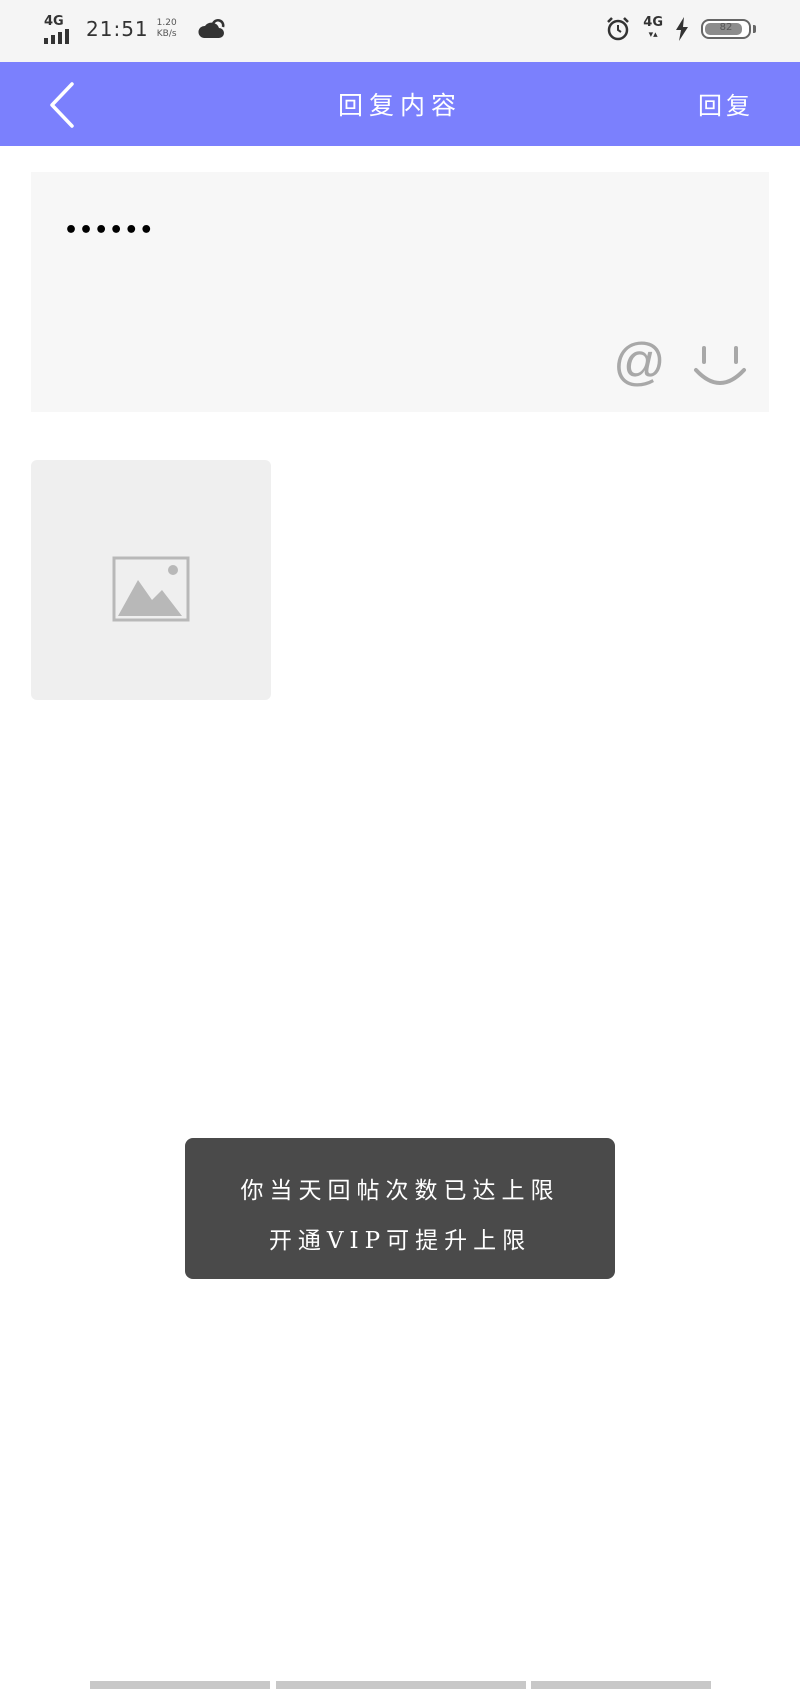 This screenshot has height=1689, width=800. I want to click on network-type-label: 4G, so click(54, 21).